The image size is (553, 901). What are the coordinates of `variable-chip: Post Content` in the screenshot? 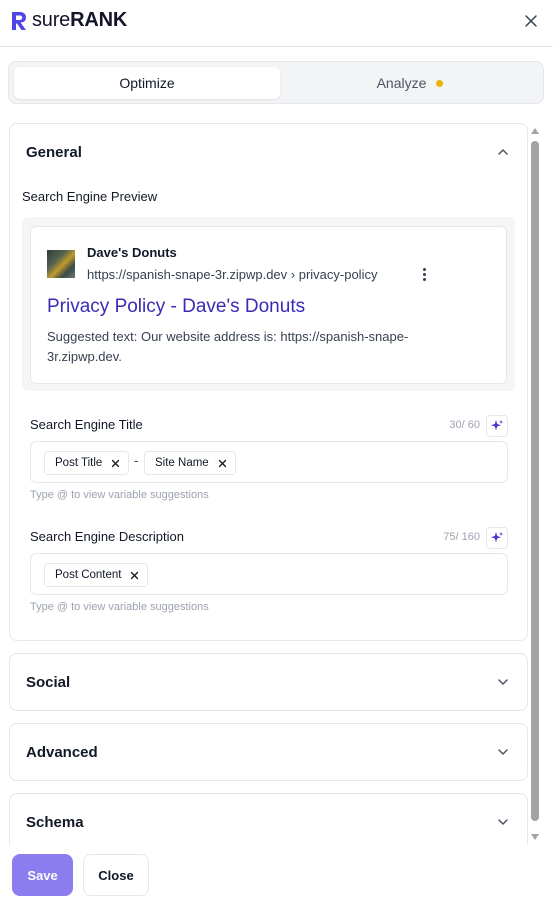 It's located at (96, 575).